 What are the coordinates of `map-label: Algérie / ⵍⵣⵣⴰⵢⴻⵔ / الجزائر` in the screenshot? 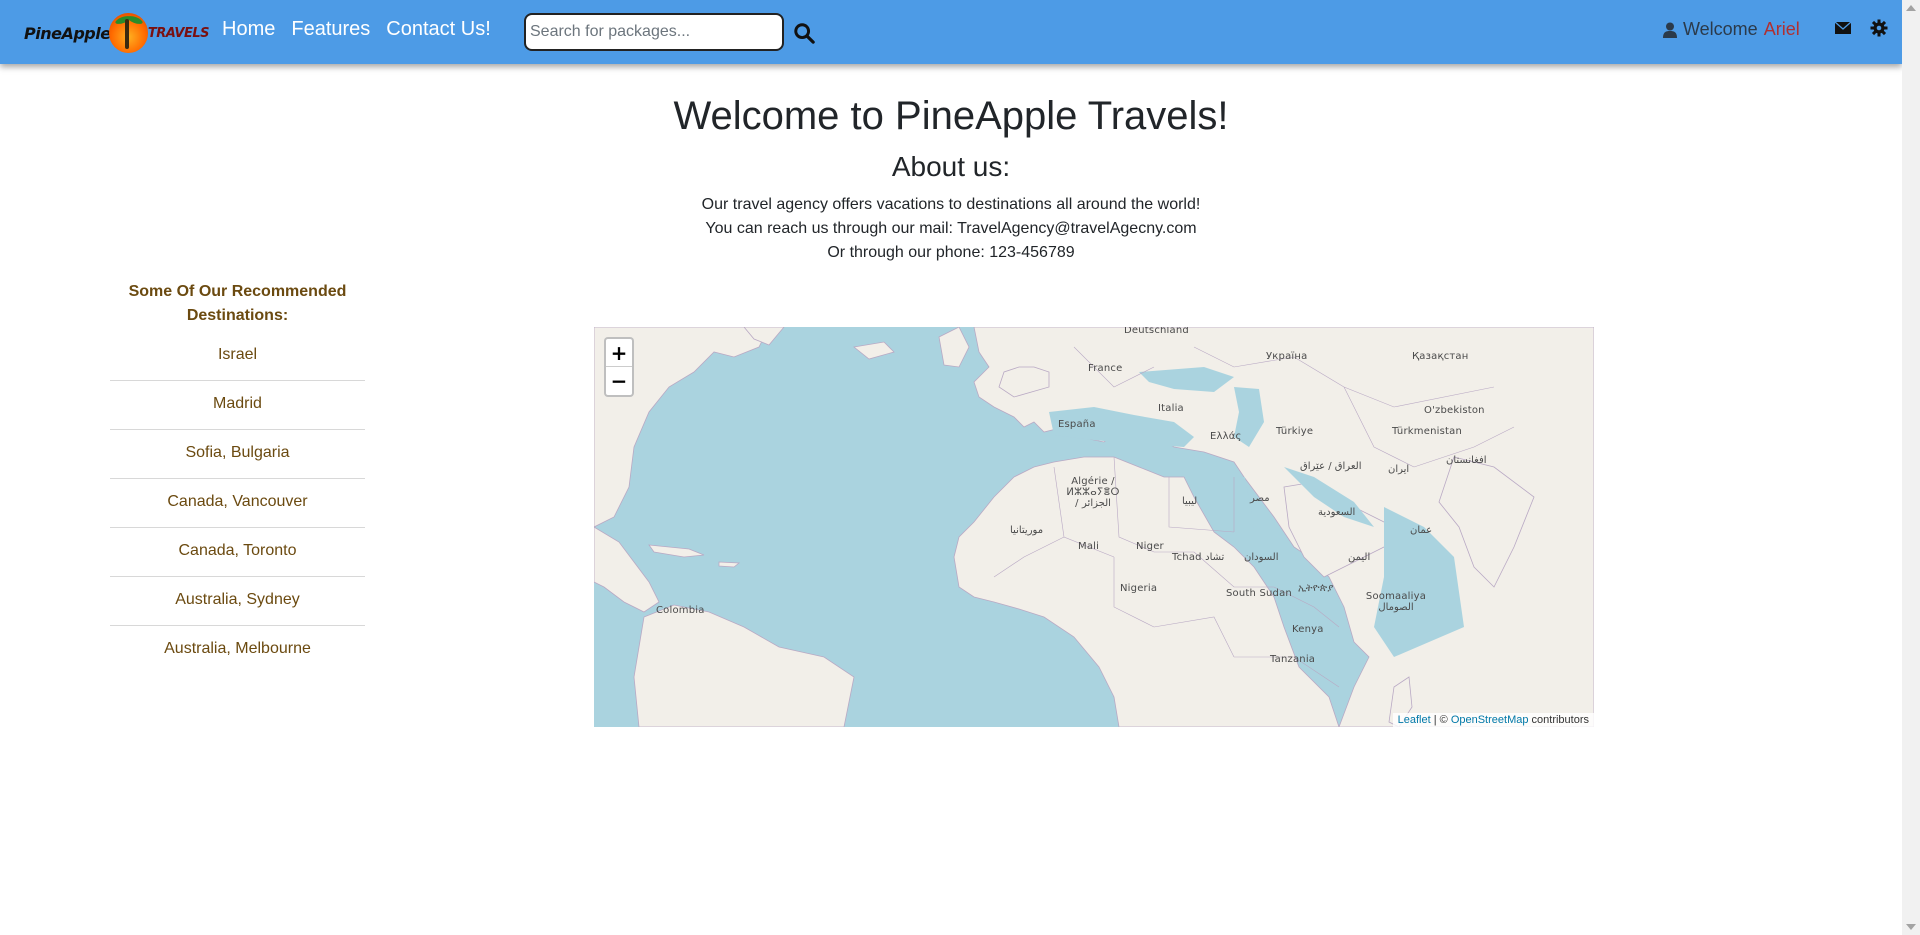 It's located at (1093, 492).